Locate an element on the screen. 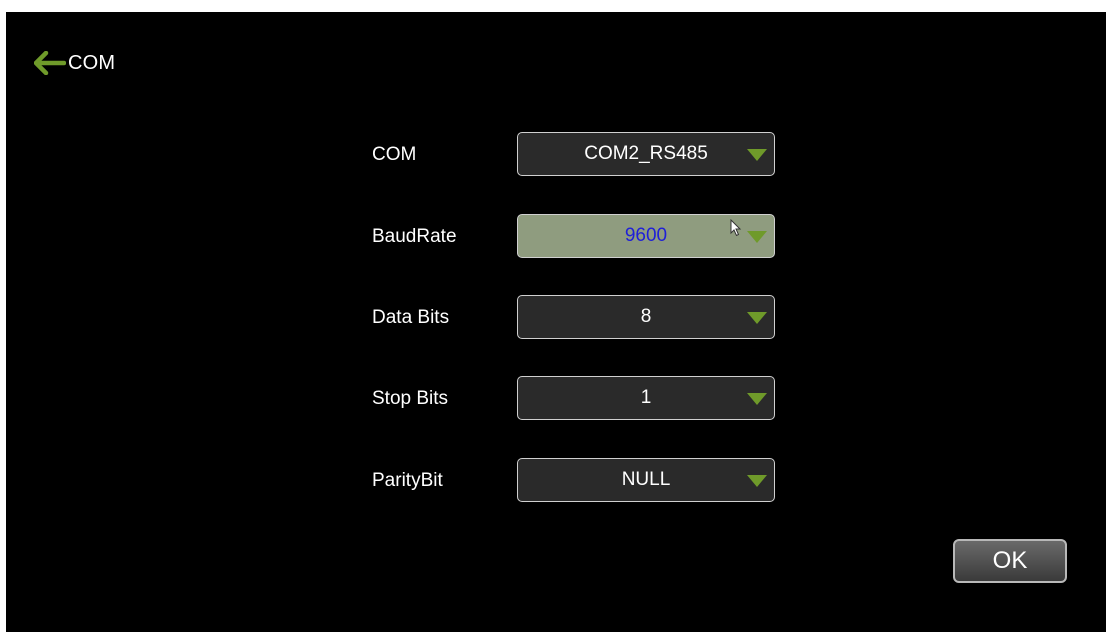  com-row: COM COM2_RS485 is located at coordinates (582, 155).